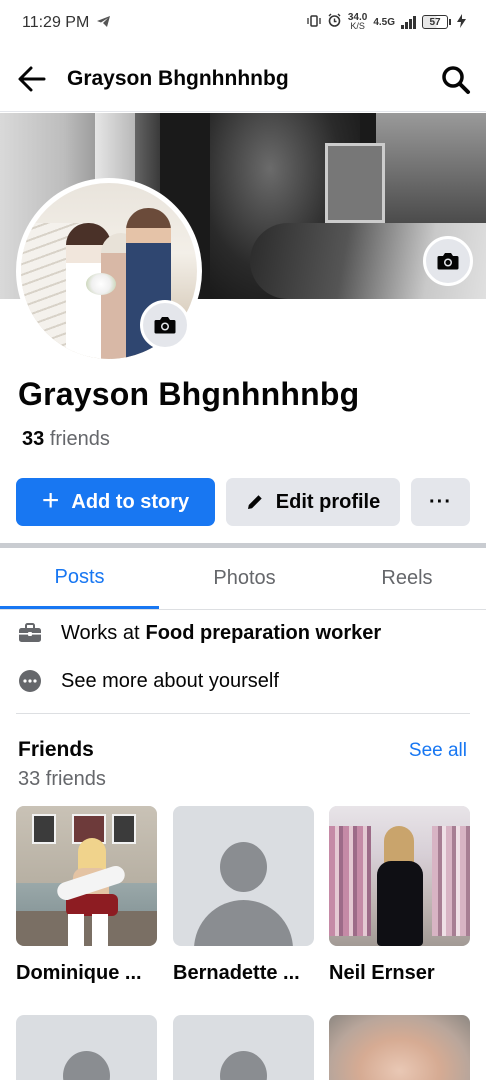 This screenshot has width=486, height=1080. I want to click on more-options-button: ···, so click(440, 502).